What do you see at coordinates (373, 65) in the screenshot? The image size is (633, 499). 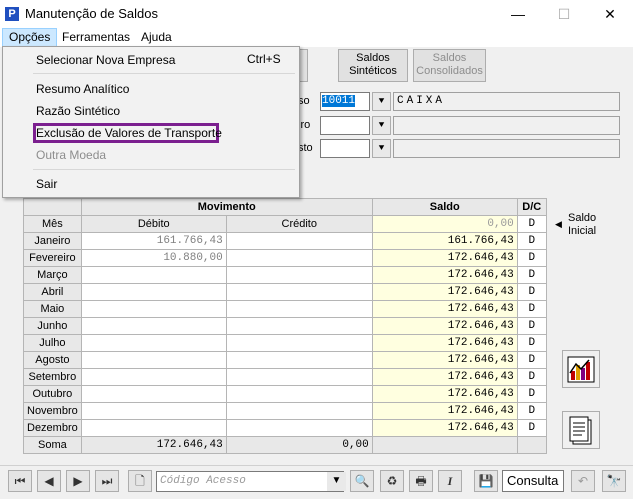 I see `saldos-sinteticos-button: Saldos Sintéticos` at bounding box center [373, 65].